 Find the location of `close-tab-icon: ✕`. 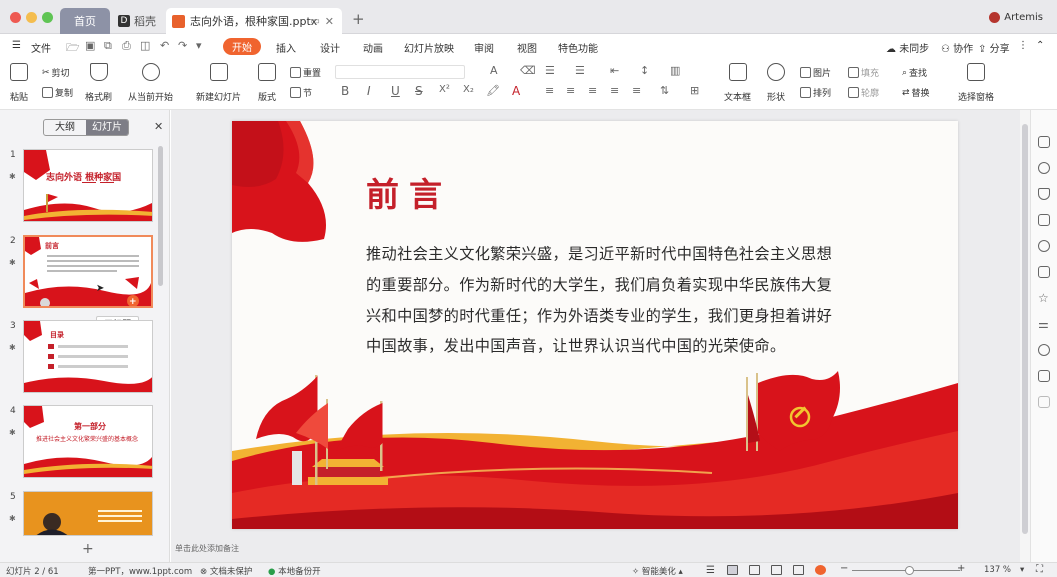

close-tab-icon: ✕ is located at coordinates (329, 21).